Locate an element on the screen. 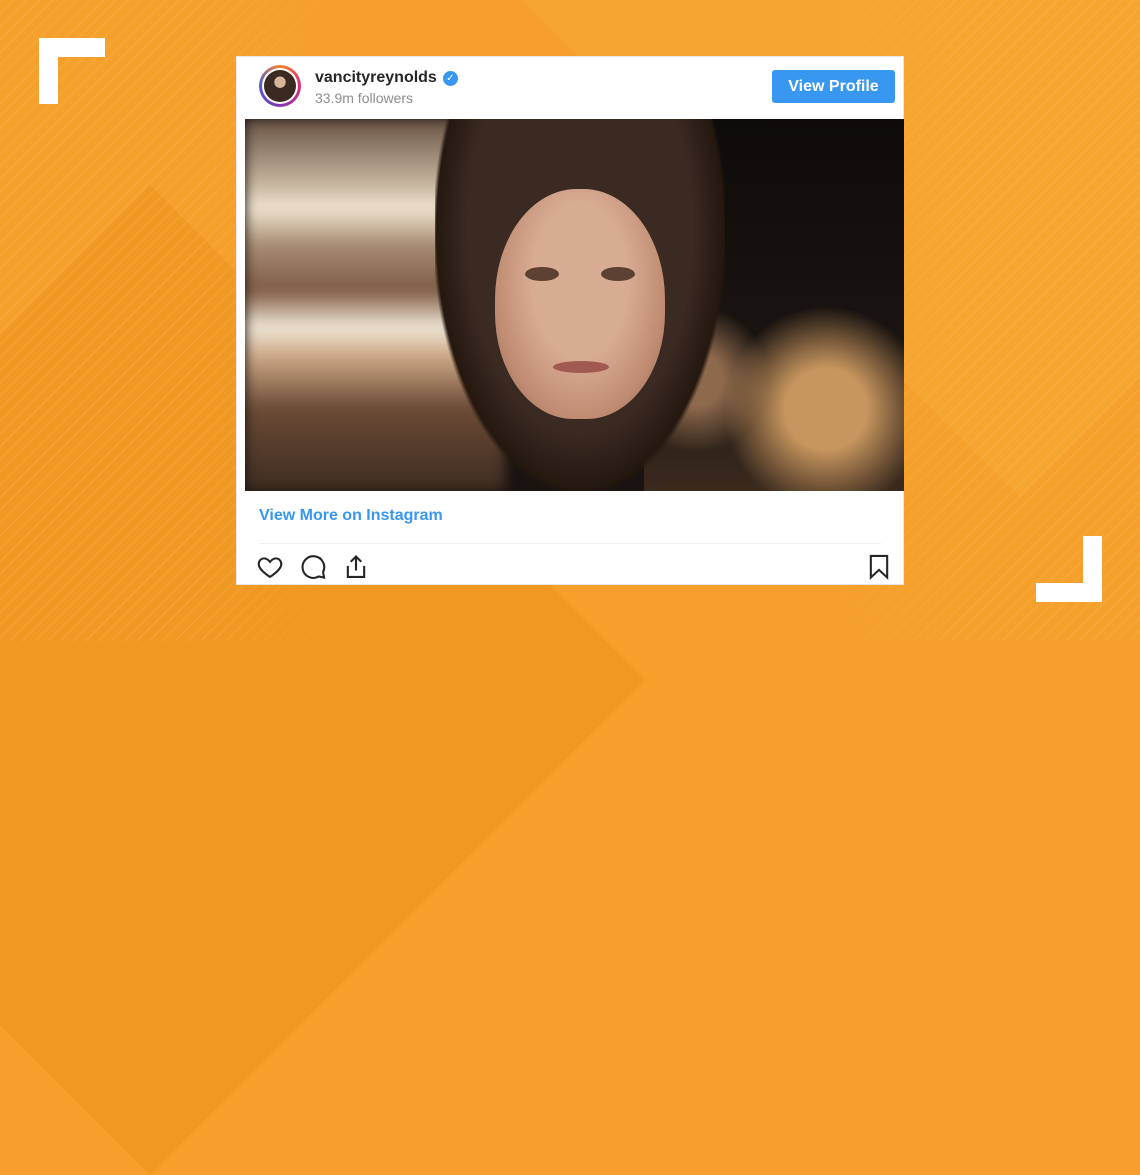  view-more-link: View More on Instagram is located at coordinates (351, 516).